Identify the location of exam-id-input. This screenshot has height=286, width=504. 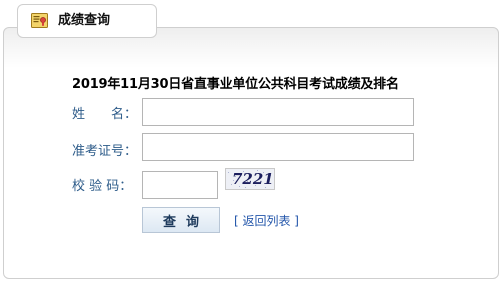
(278, 147).